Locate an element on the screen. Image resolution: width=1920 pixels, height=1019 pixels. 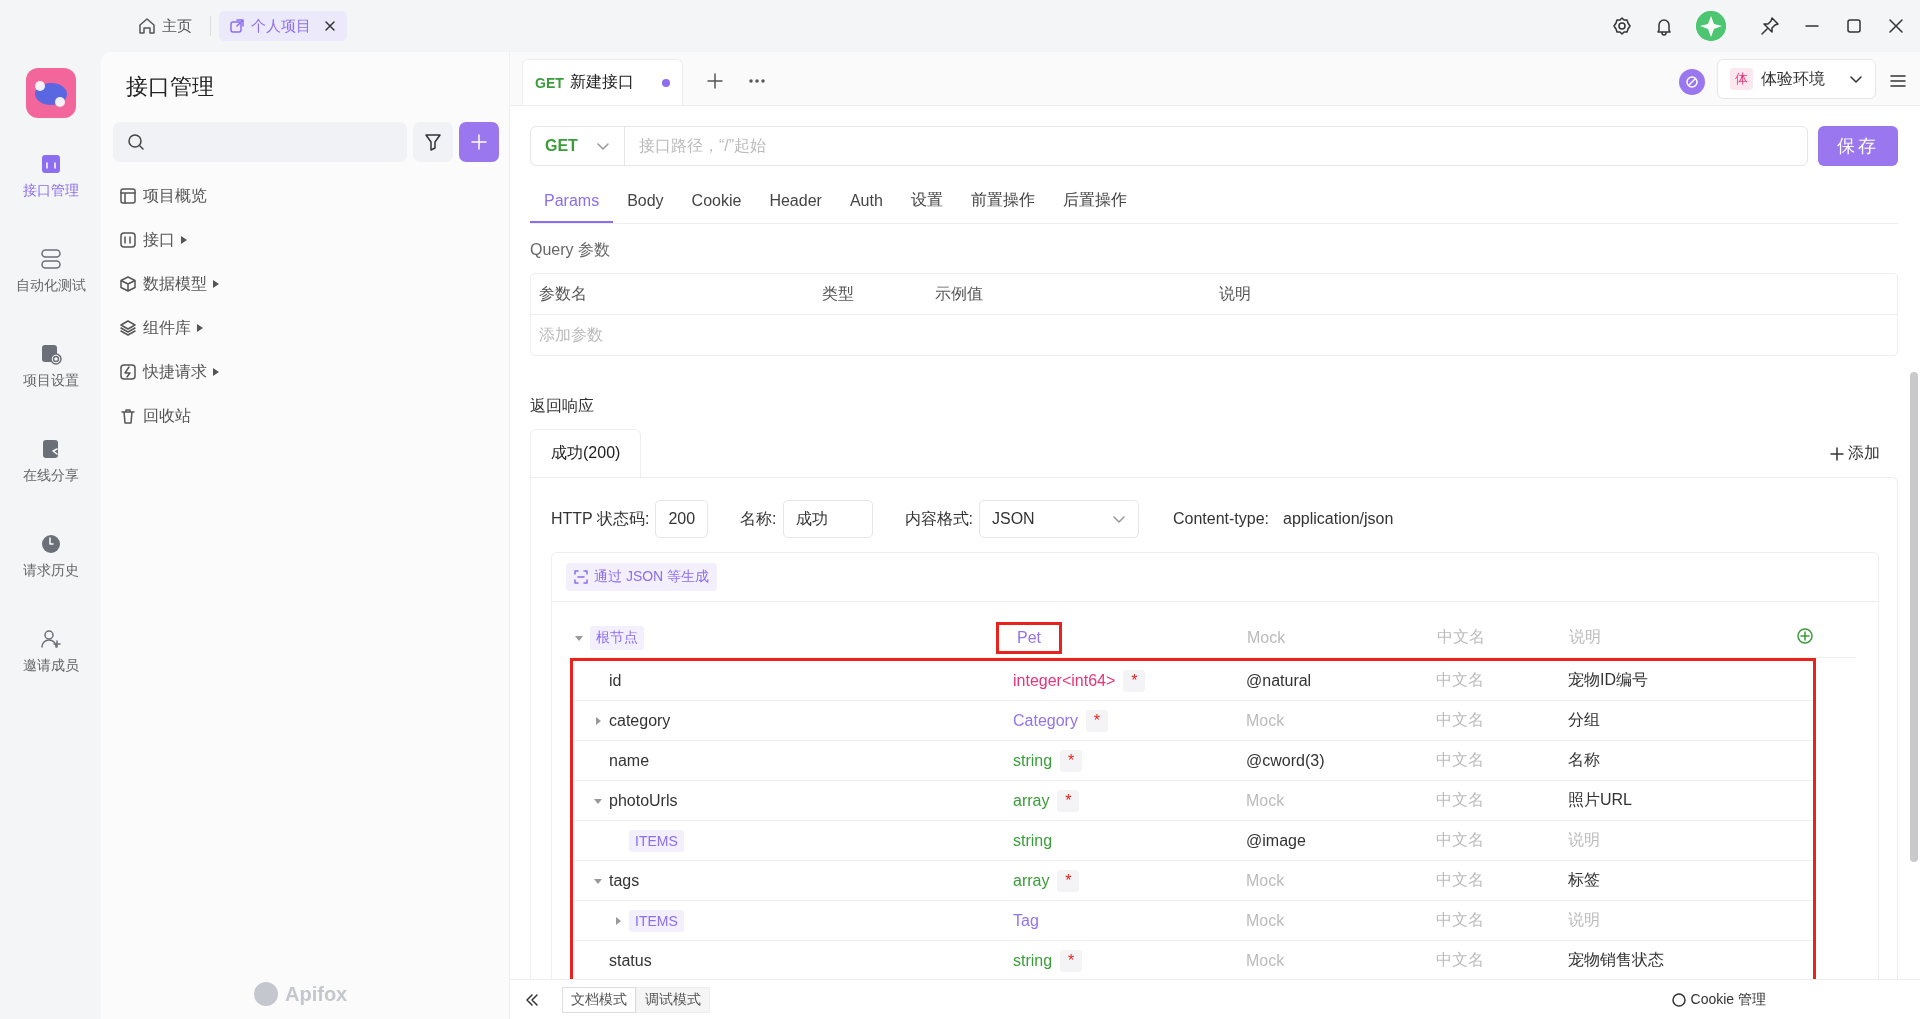
mock-value: @natural is located at coordinates (1279, 680).